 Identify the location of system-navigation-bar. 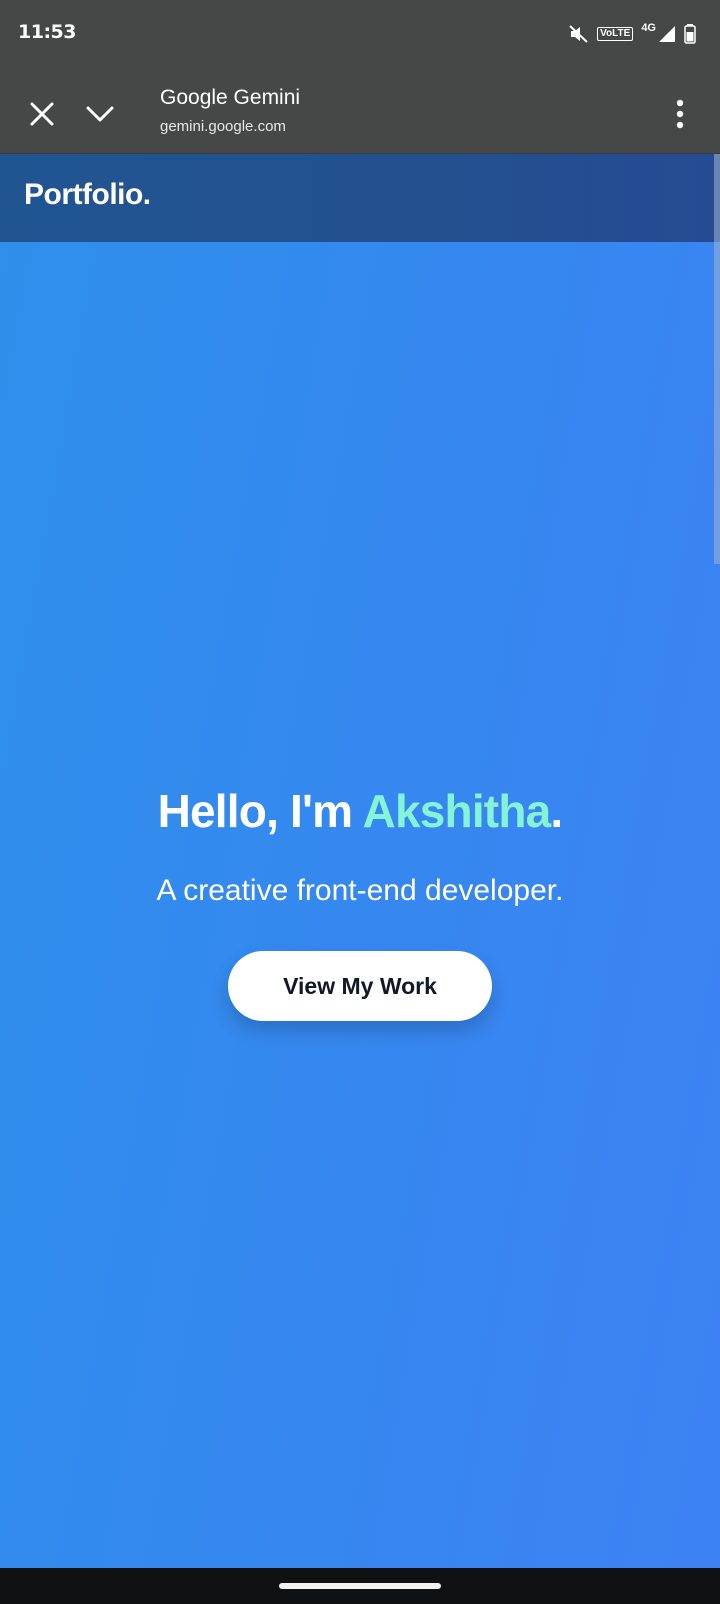
(360, 1586).